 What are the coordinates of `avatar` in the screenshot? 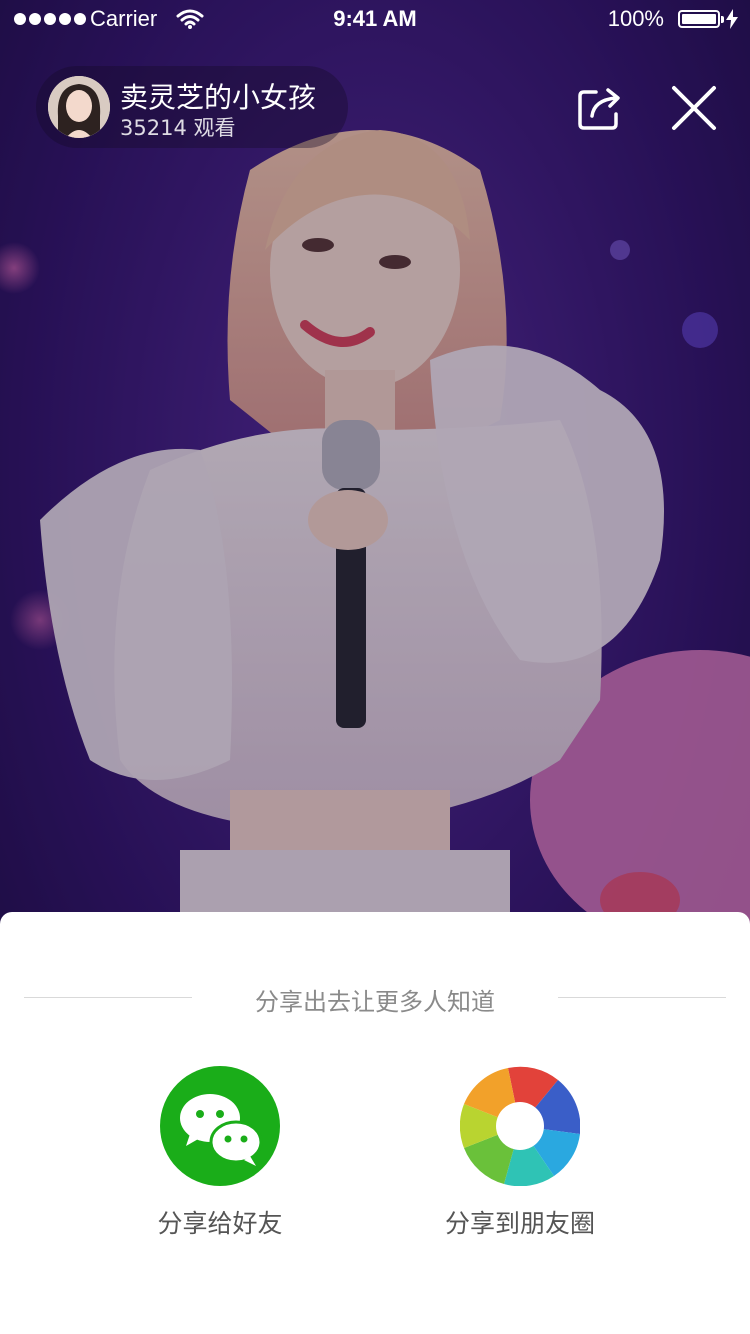 It's located at (79, 107).